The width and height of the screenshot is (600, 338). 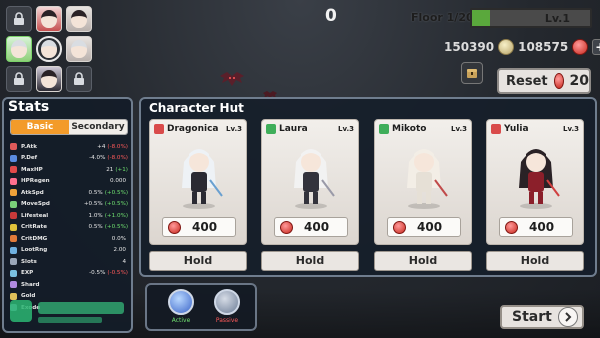 I want to click on character-card: Mikoto Lv.3 400, so click(x=423, y=182).